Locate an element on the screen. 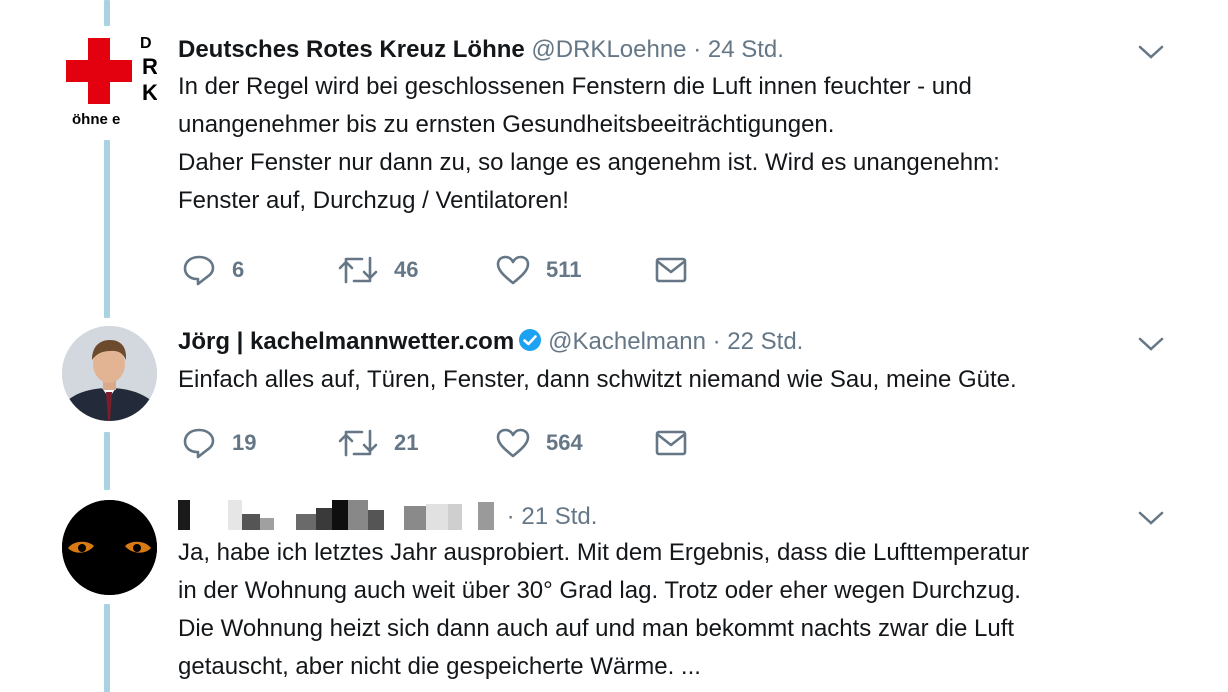 This screenshot has height=692, width=1228. retweet-button: 46 is located at coordinates (378, 270).